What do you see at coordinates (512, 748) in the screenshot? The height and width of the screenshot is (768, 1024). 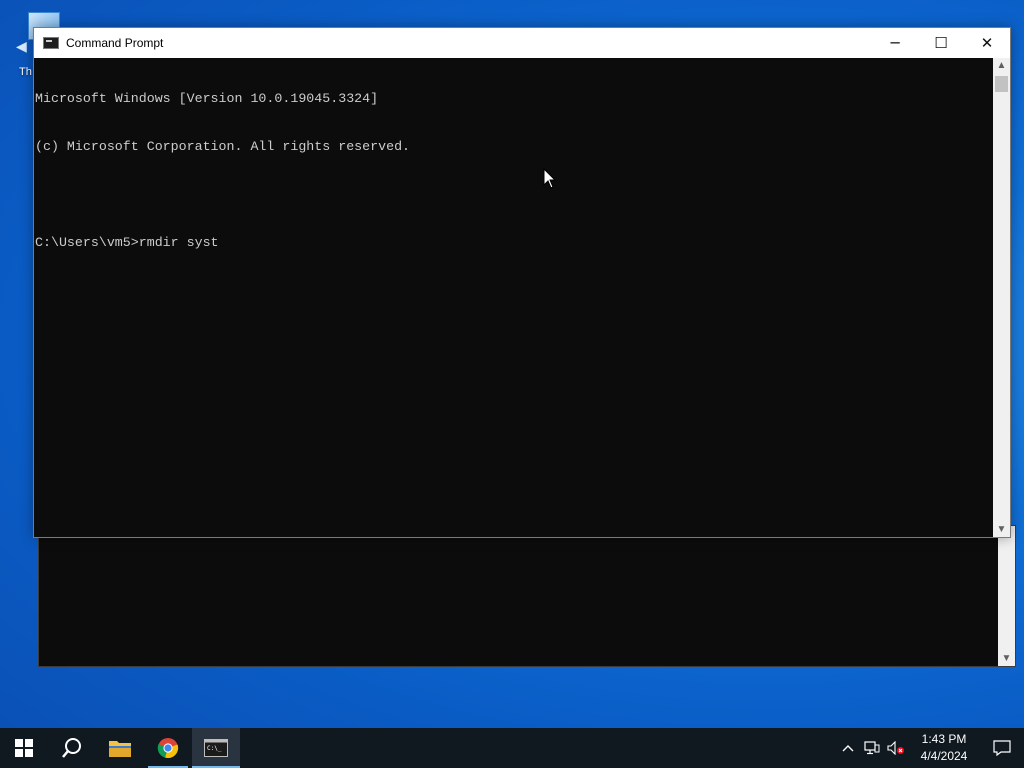 I see `taskbar: C:\_ 1:43 PM 4/4/2024` at bounding box center [512, 748].